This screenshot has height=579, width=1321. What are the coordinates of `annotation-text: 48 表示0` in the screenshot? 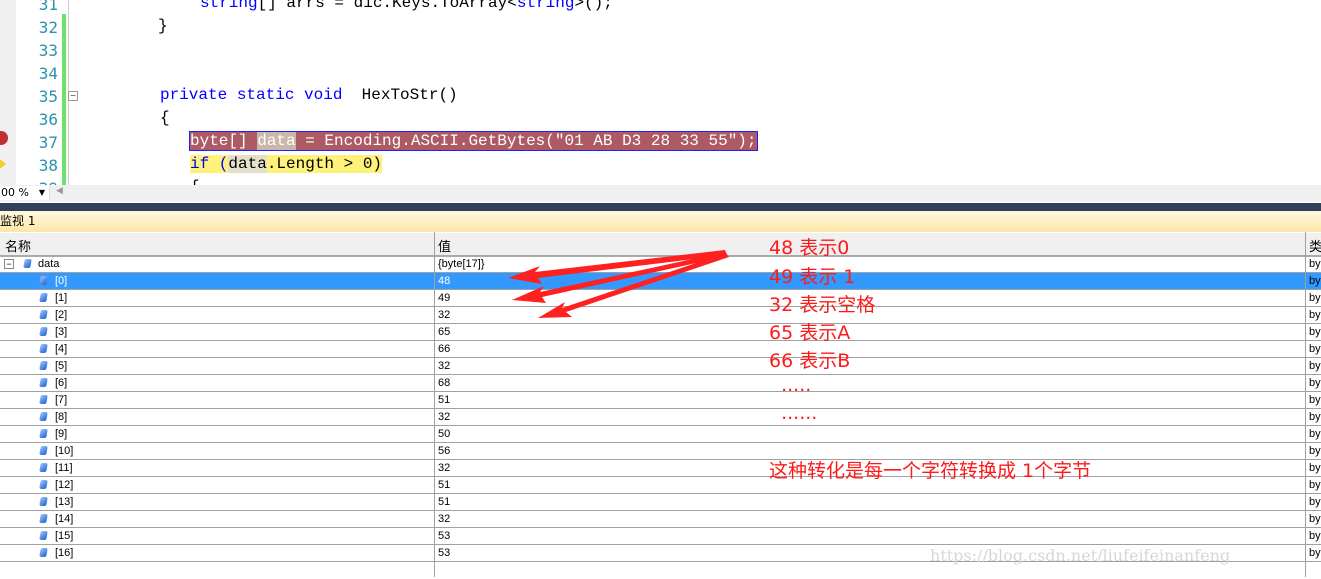 It's located at (809, 248).